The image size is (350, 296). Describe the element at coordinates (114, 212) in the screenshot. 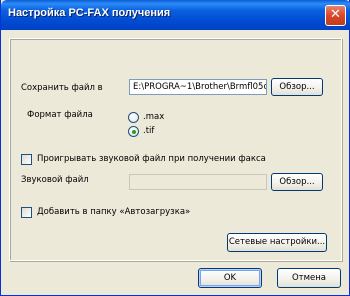

I see `autostart-label: Добавить в папку «Автозагрузка»` at that location.